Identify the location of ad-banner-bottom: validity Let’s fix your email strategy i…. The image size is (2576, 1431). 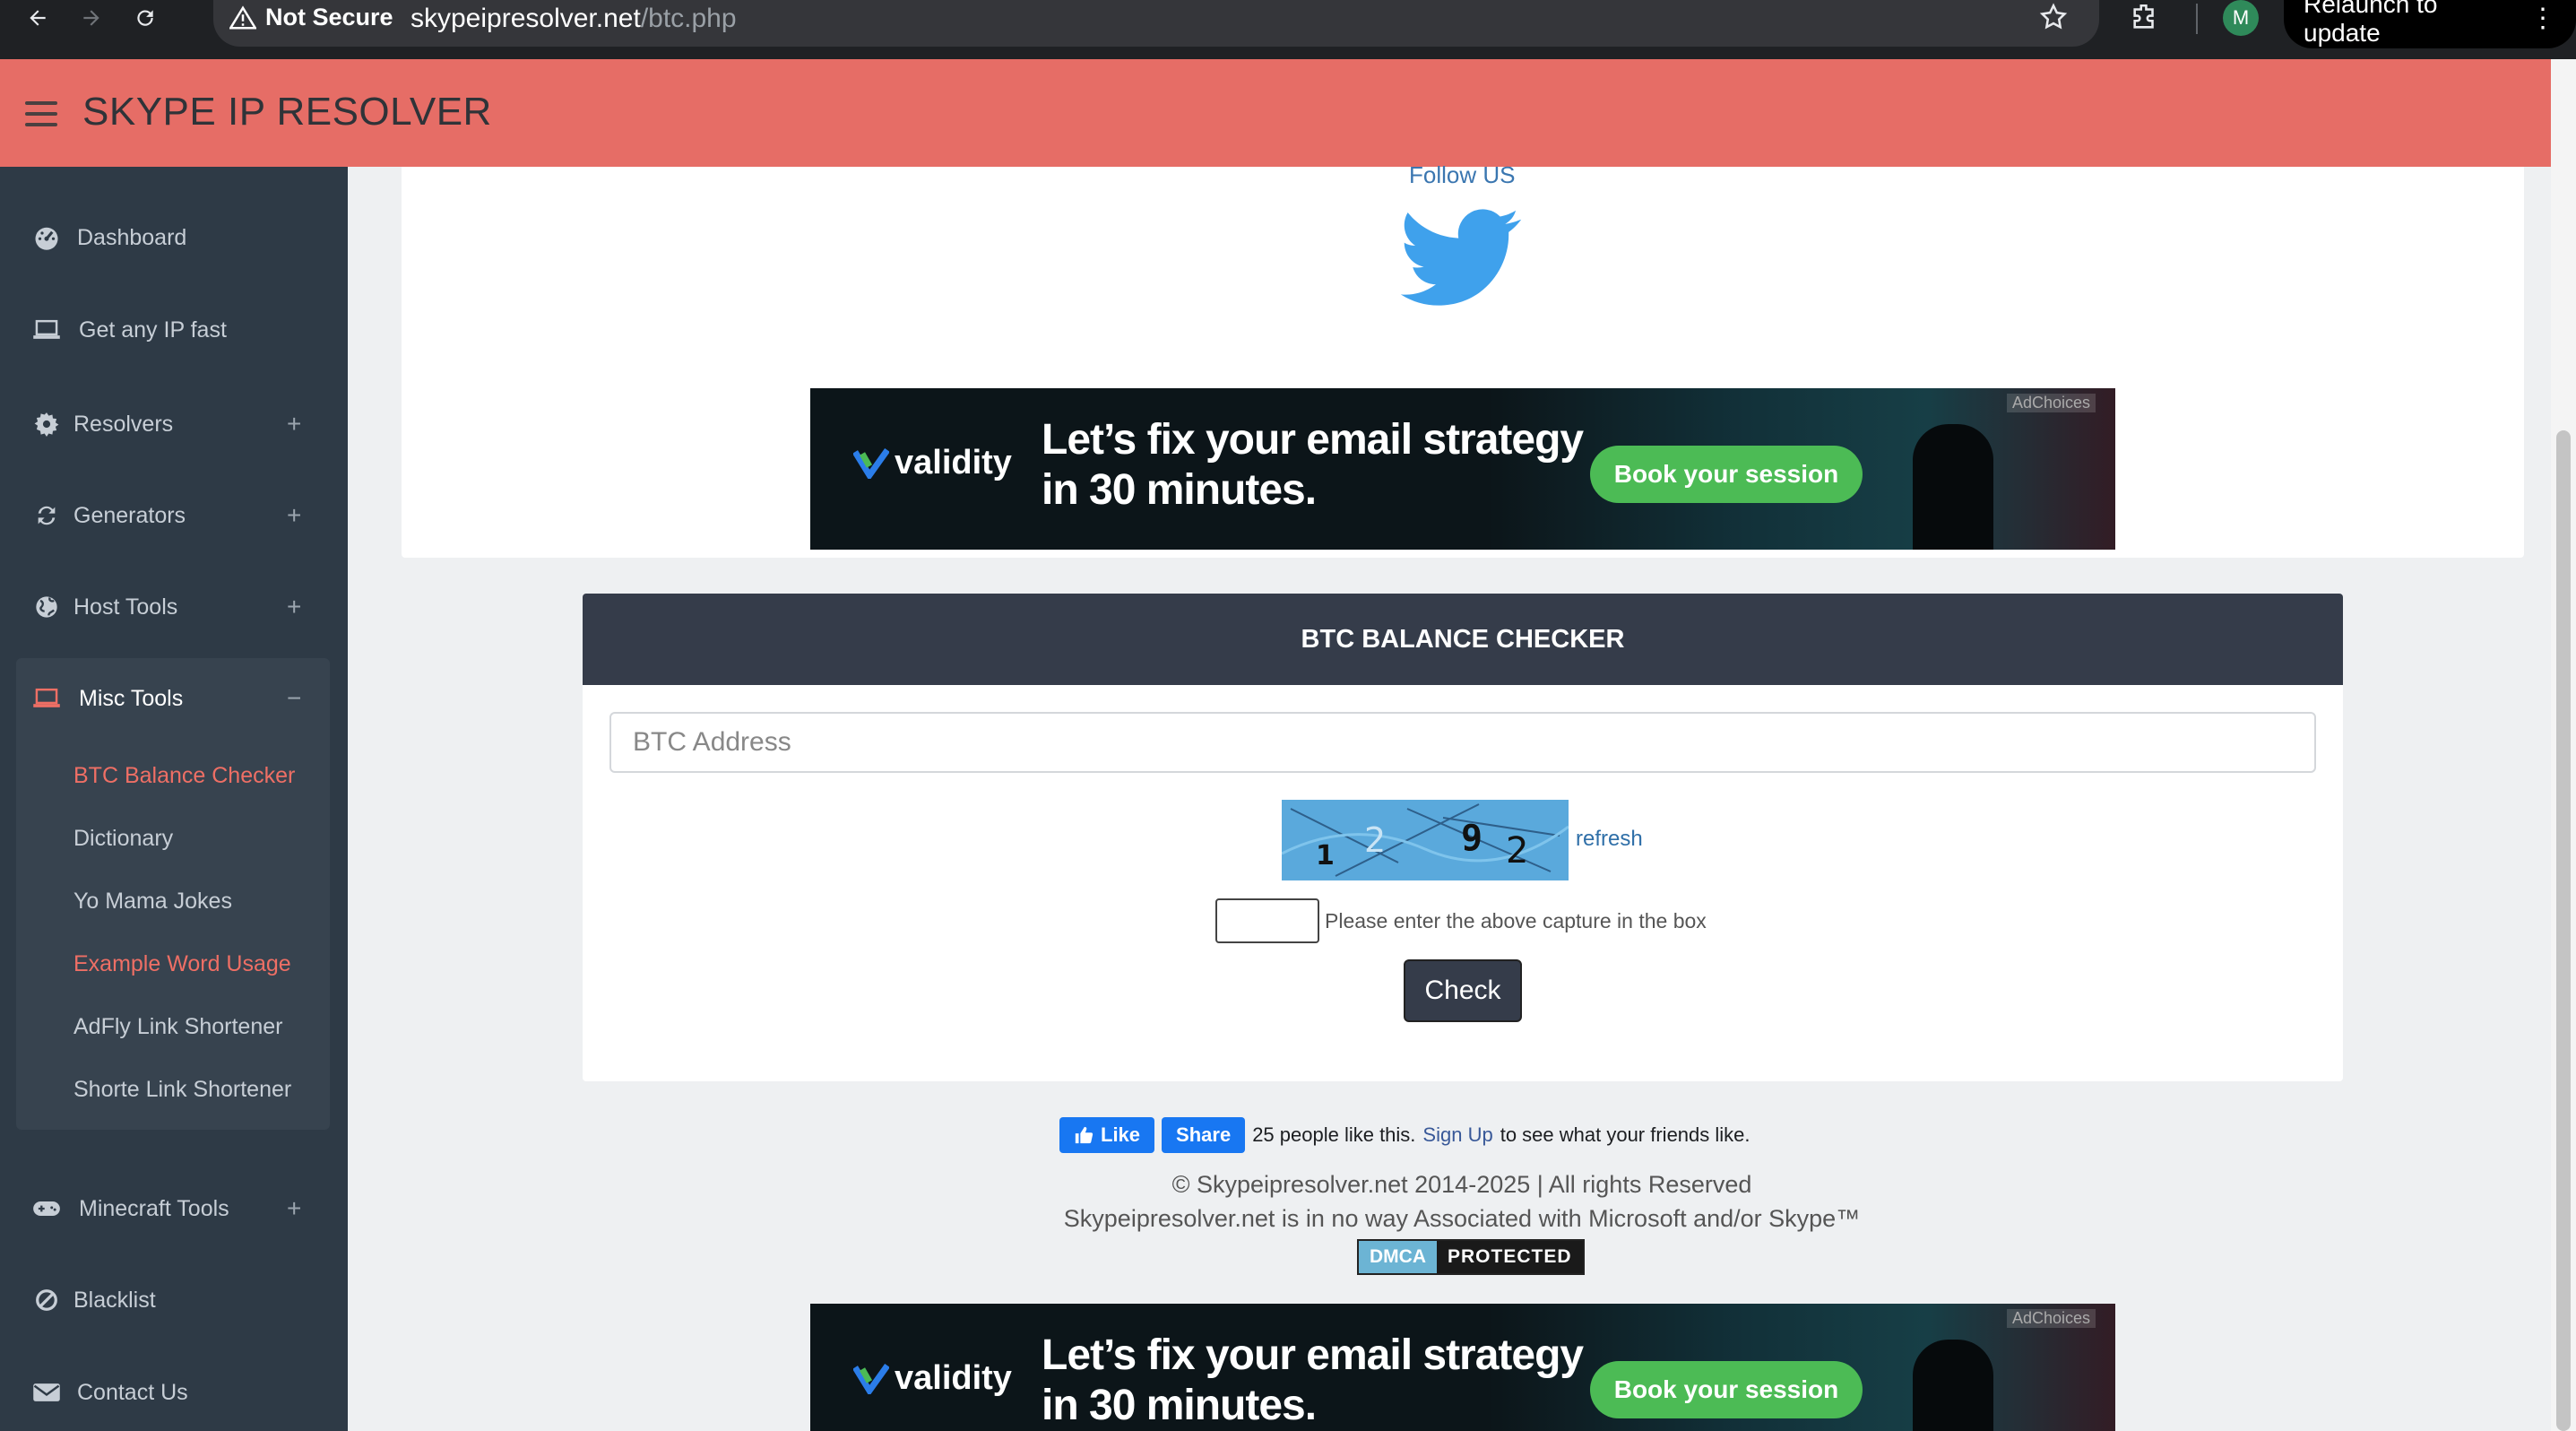
(1462, 1367).